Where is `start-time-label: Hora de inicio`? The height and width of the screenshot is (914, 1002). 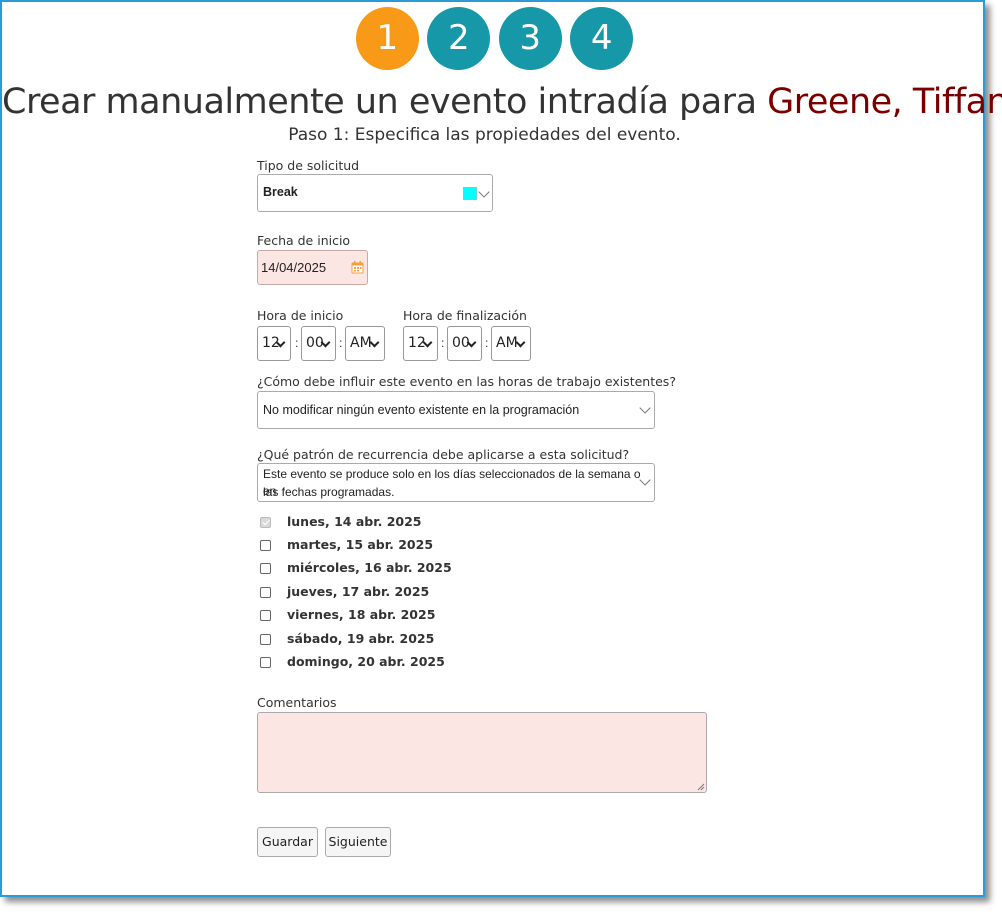 start-time-label: Hora de inicio is located at coordinates (300, 315).